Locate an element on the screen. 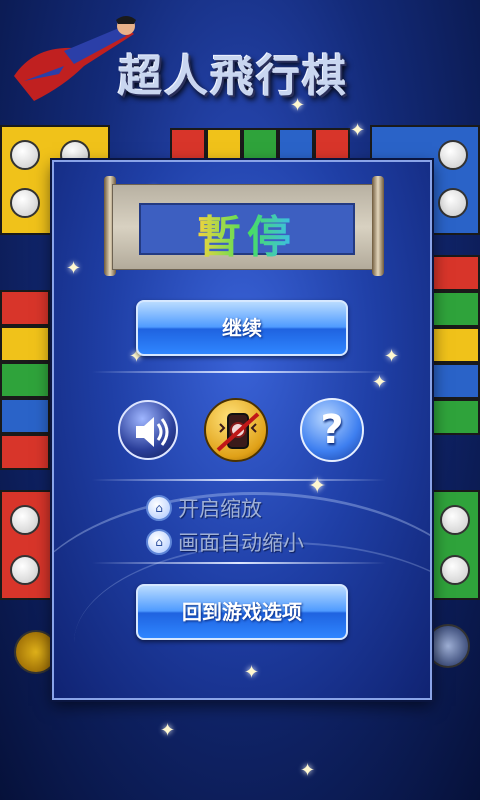 This screenshot has width=480, height=800. speaker-icon is located at coordinates (152, 432).